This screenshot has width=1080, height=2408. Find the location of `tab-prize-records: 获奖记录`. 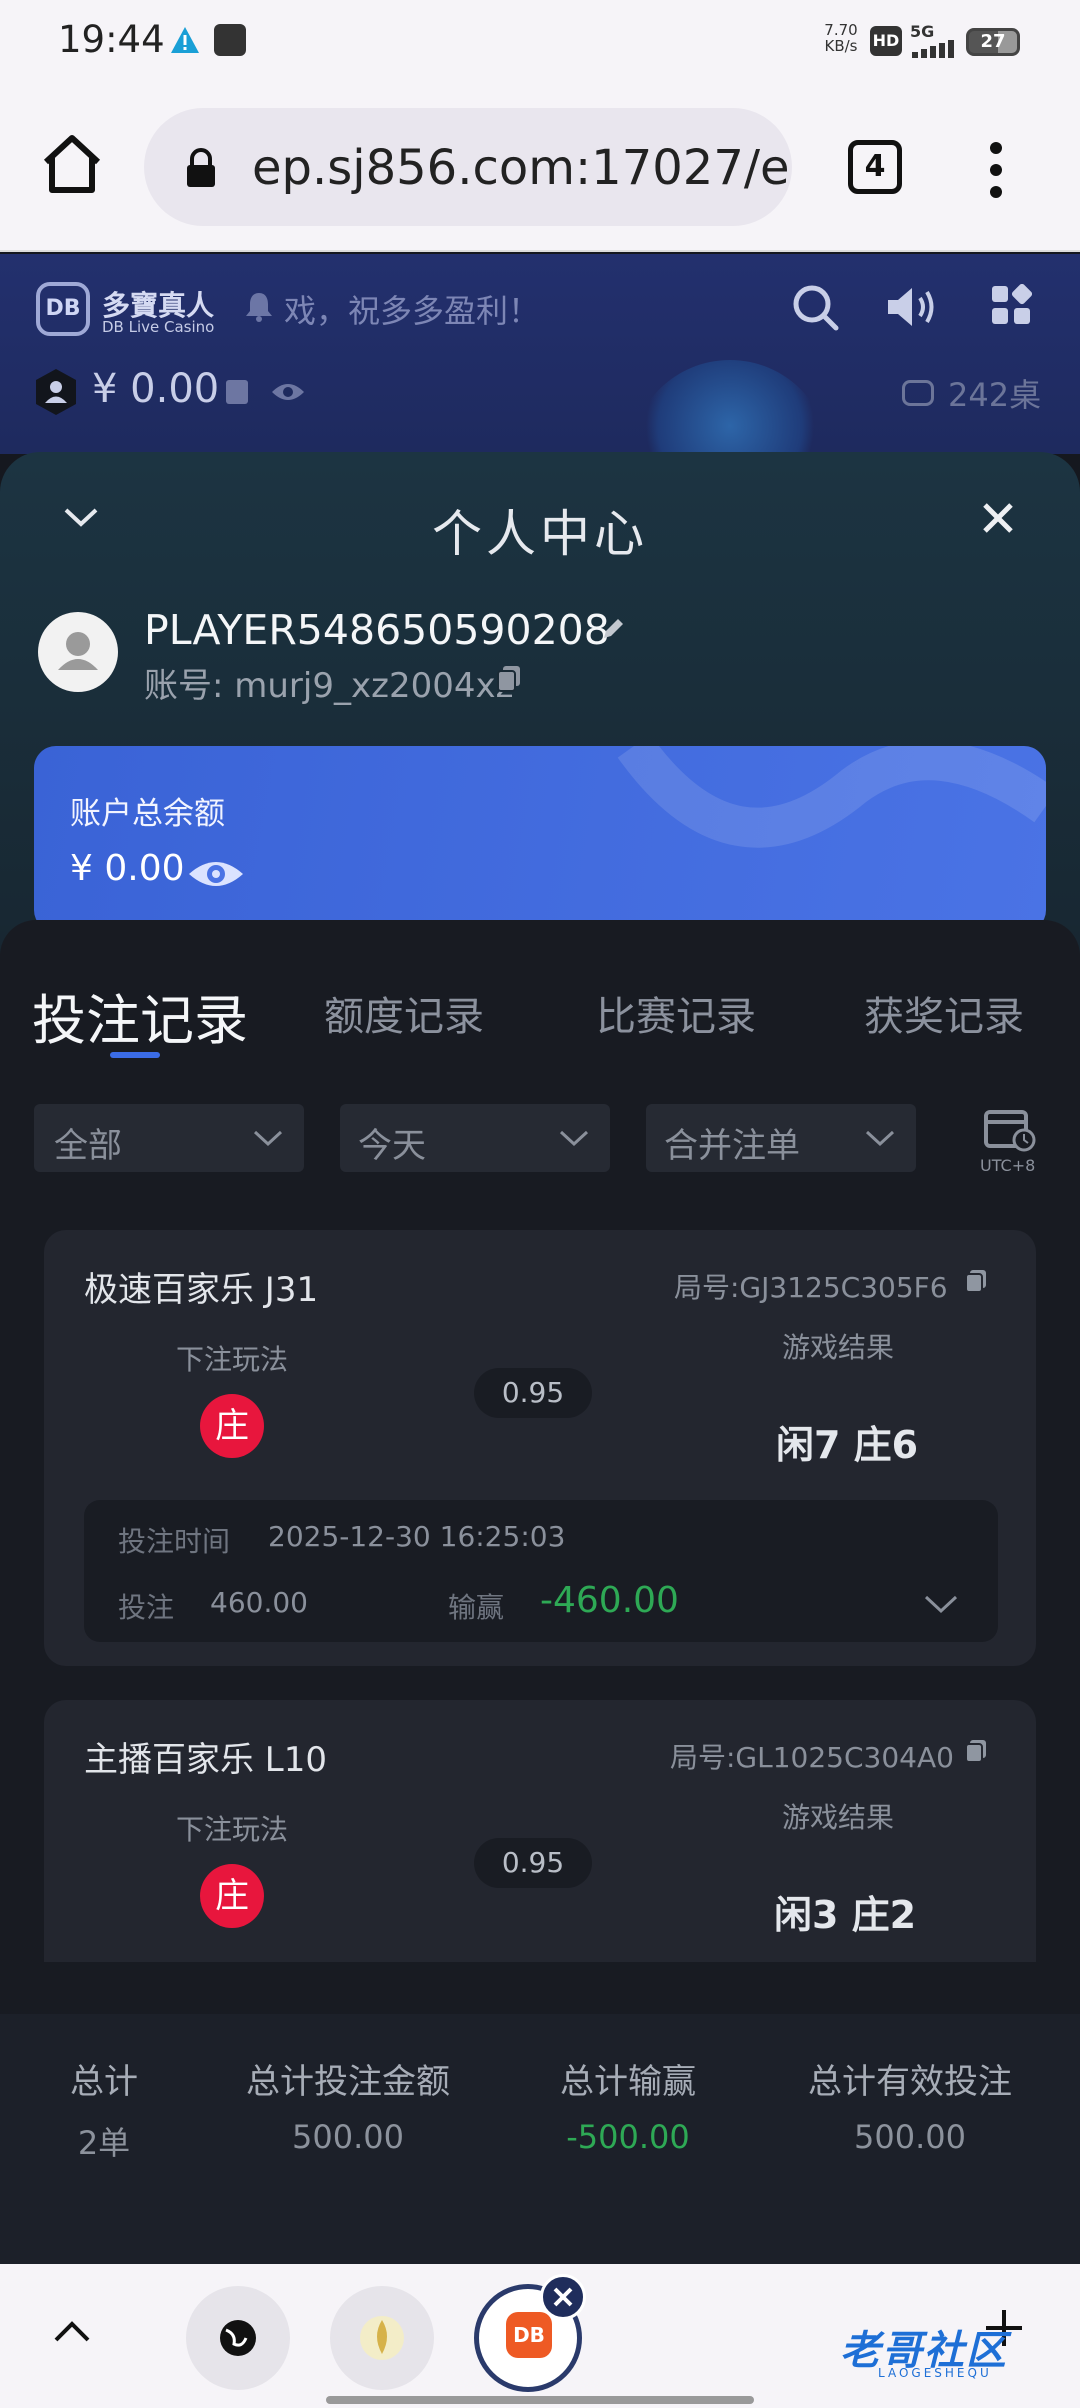

tab-prize-records: 获奖记录 is located at coordinates (944, 1013).